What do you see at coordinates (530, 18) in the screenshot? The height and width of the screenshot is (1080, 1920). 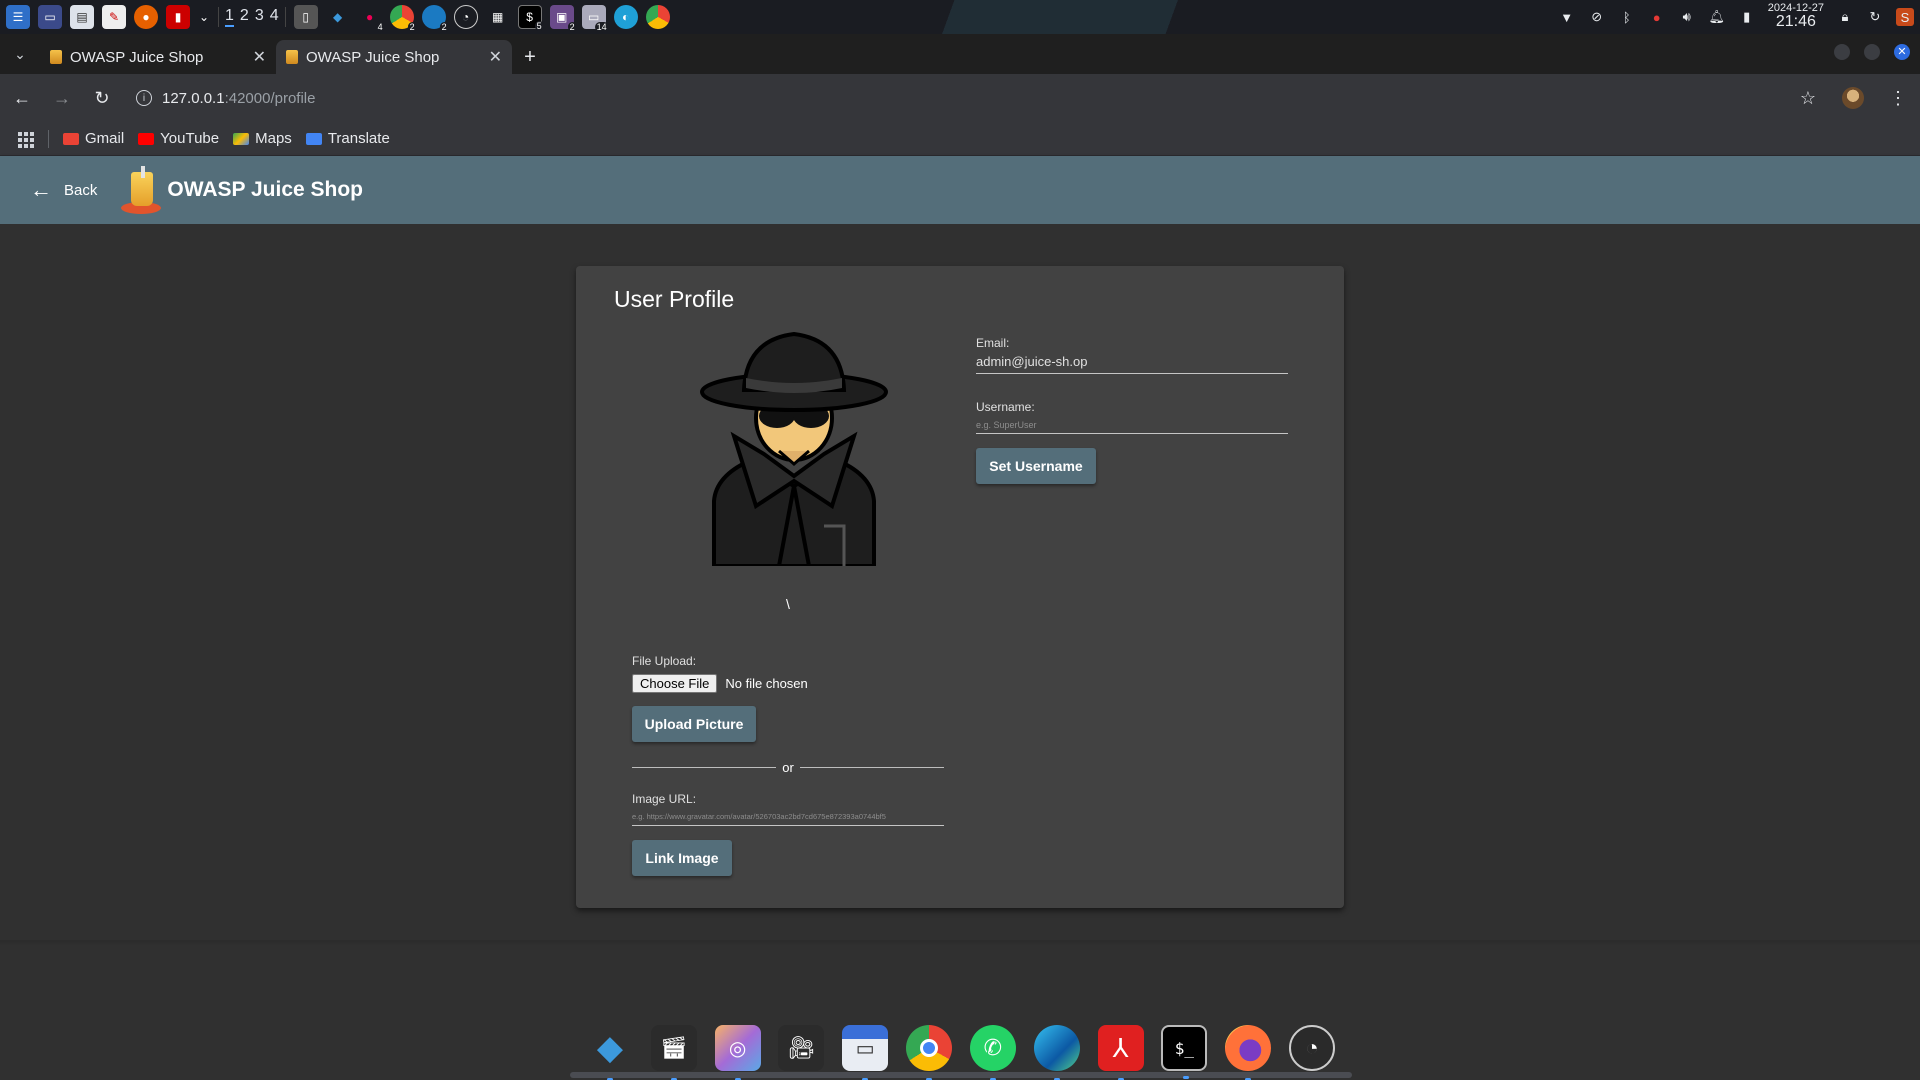 I see `terminal-taskbar-icon: $5` at bounding box center [530, 18].